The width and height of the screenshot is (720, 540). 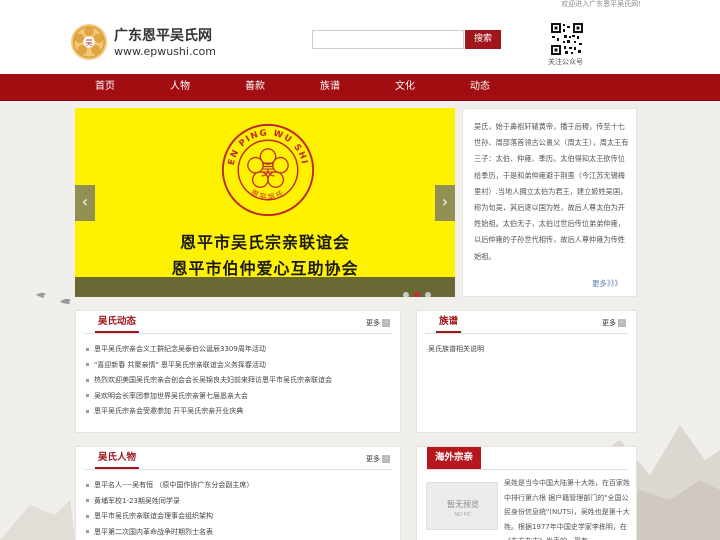 I want to click on news-item-title: 吴欢明会长率团参加世界吴氏宗亲第七届恳亲大会, so click(x=171, y=395).